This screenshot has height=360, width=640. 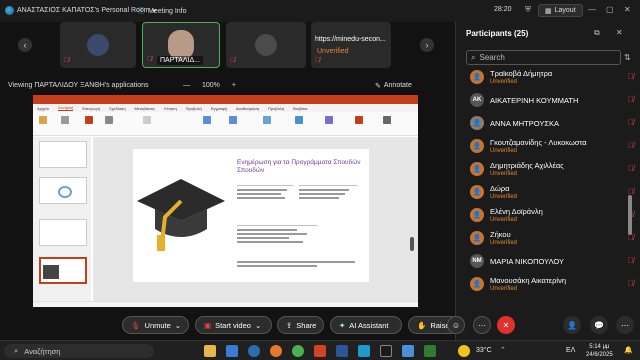 I want to click on zoom-level: 100%, so click(x=211, y=85).